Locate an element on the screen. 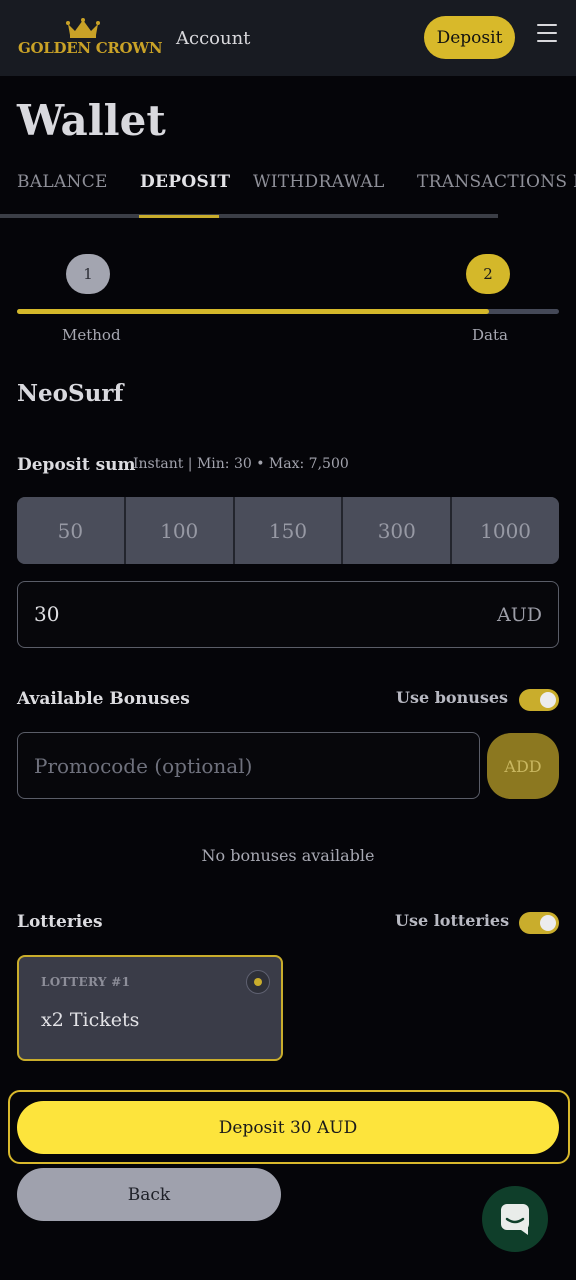  hamburger-menu-icon is located at coordinates (547, 33).